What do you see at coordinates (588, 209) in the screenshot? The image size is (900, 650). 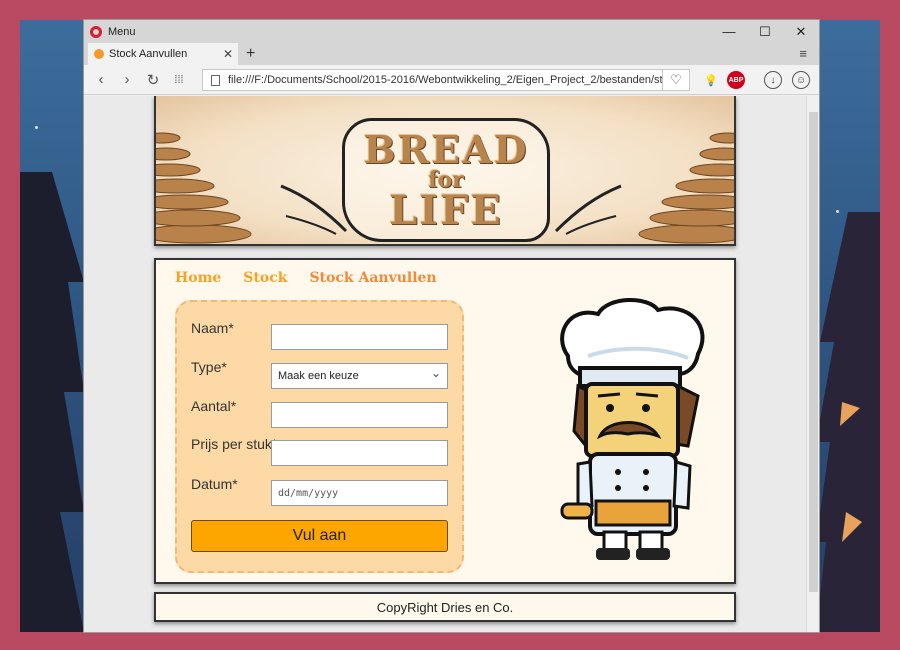 I see `swoosh-right-decoration` at bounding box center [588, 209].